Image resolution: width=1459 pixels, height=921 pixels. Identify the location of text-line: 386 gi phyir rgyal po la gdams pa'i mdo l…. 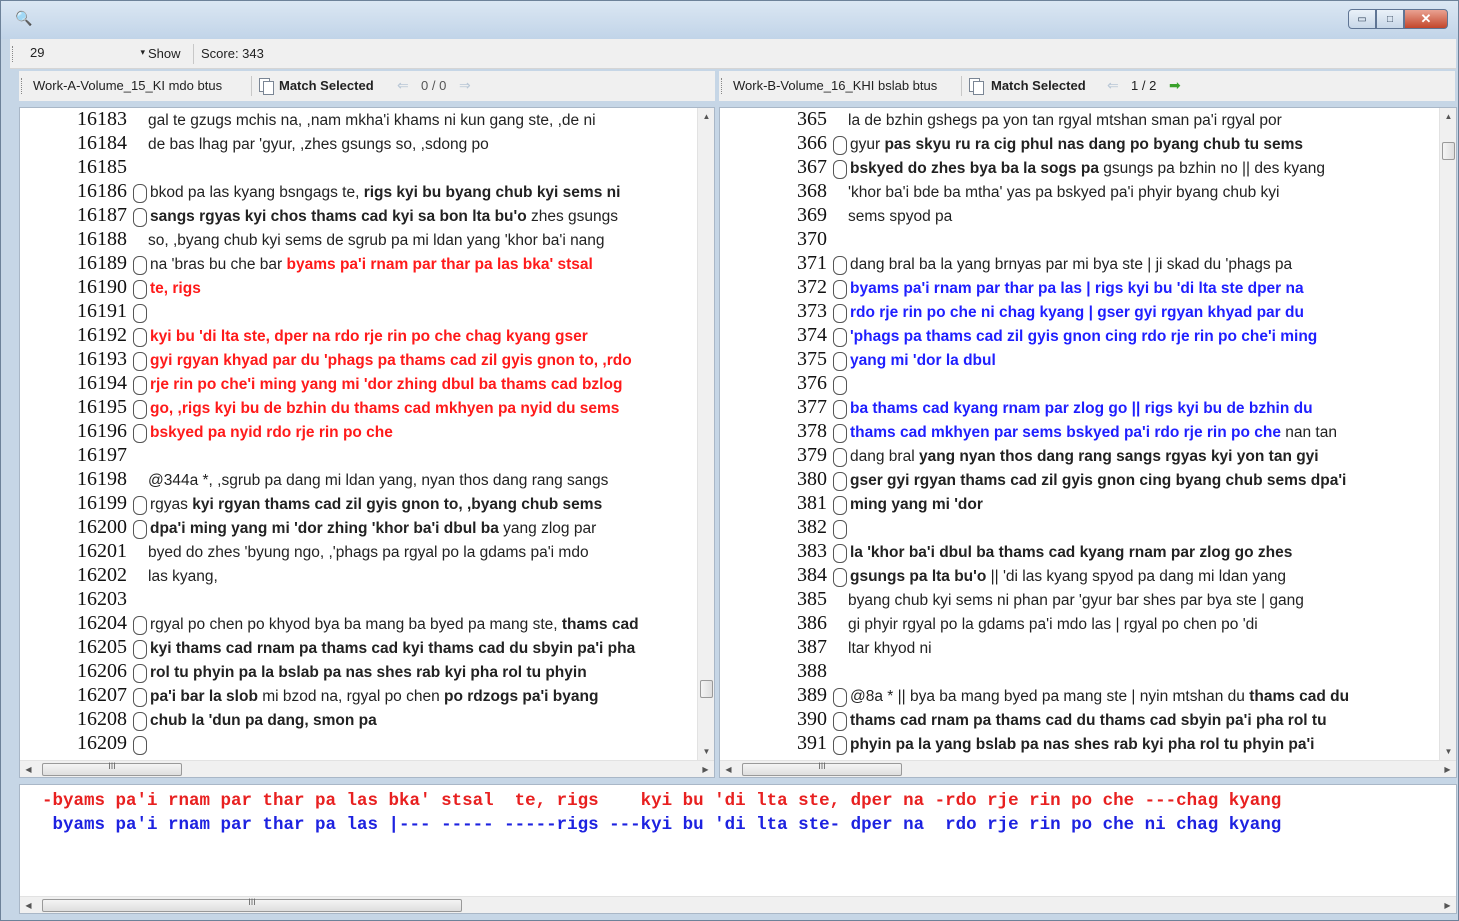
(1079, 624).